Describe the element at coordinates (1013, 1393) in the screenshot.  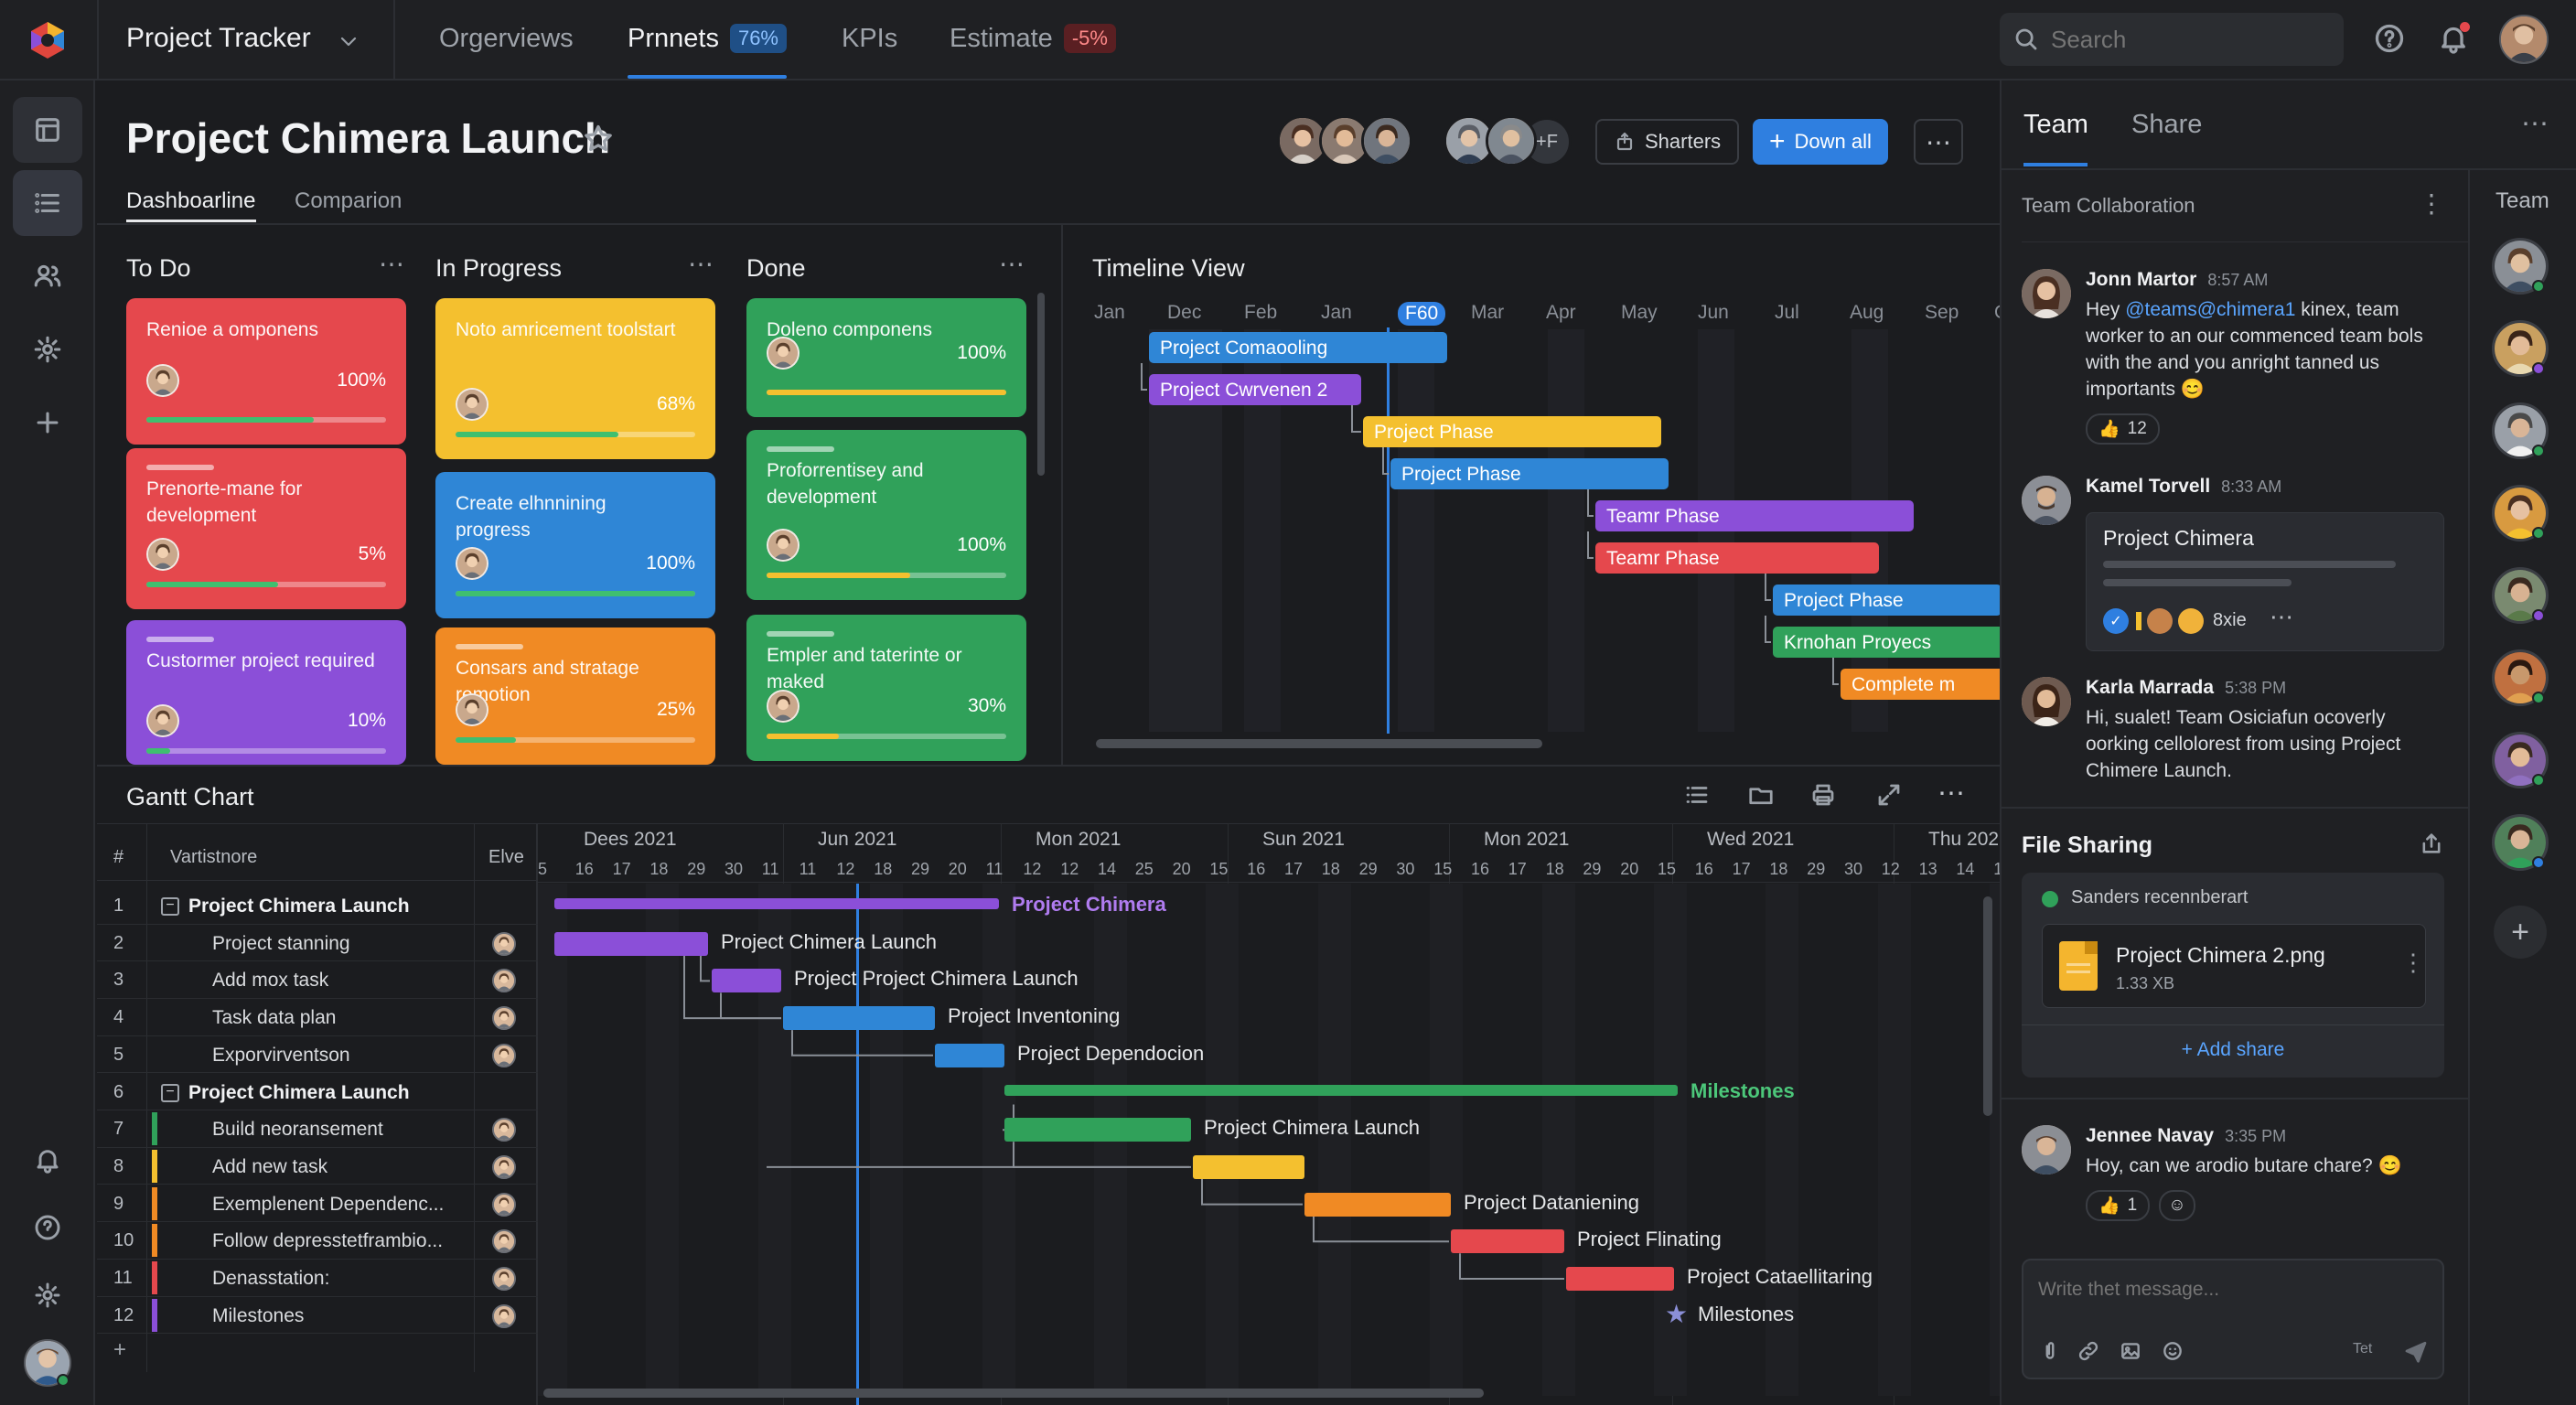
I see `gantt-h-scrollbar` at that location.